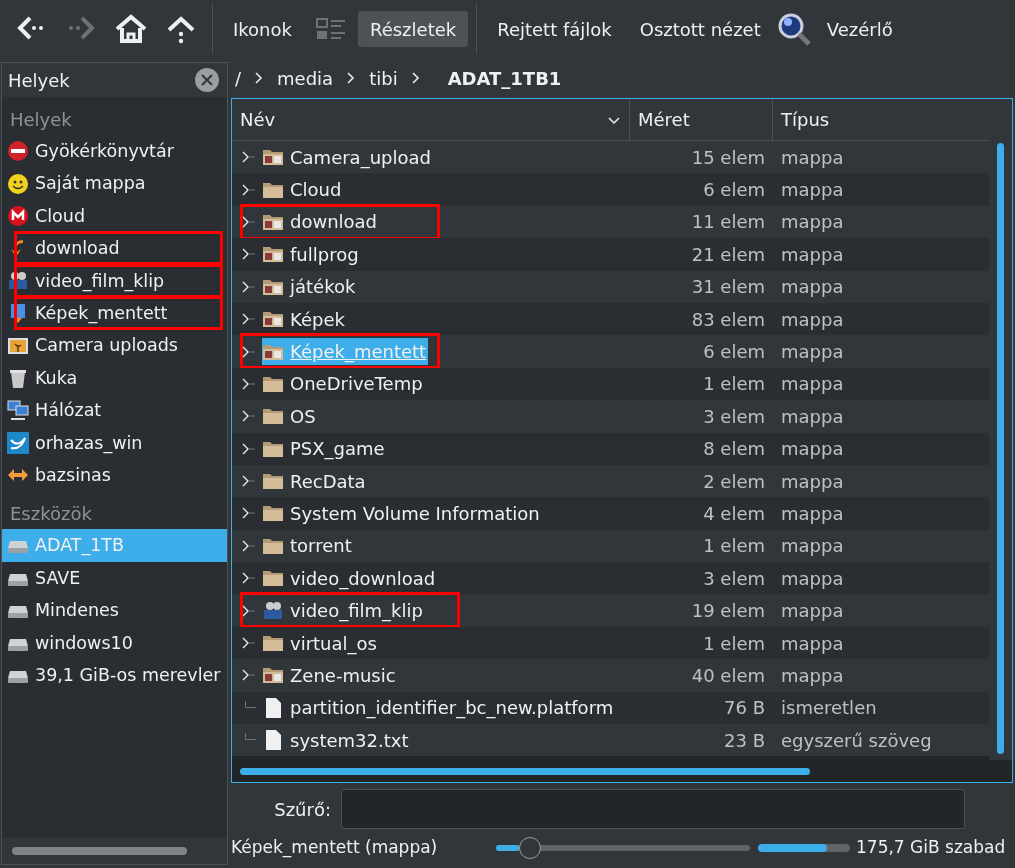 The width and height of the screenshot is (1015, 868). Describe the element at coordinates (114, 345) in the screenshot. I see `place-item: Camera uploads` at that location.